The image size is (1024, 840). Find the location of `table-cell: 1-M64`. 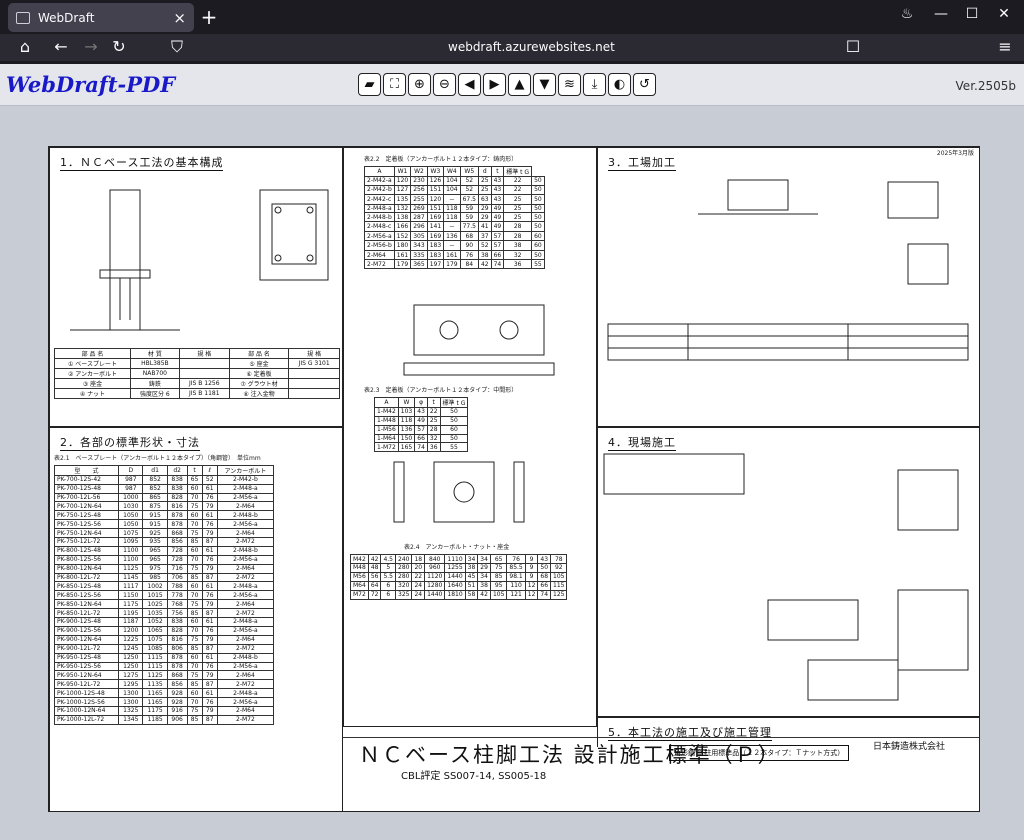

table-cell: 1-M64 is located at coordinates (386, 438).